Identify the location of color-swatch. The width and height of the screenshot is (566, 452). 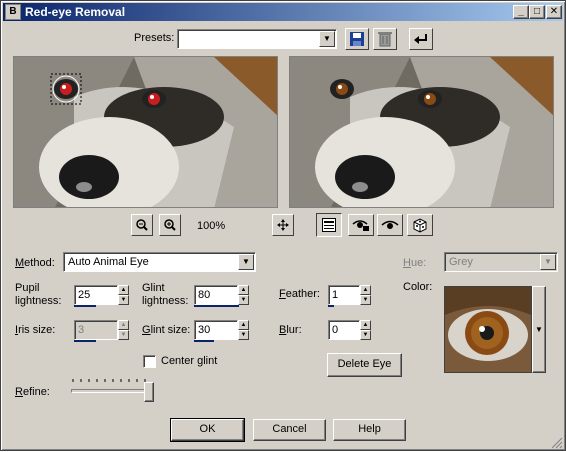
(488, 329).